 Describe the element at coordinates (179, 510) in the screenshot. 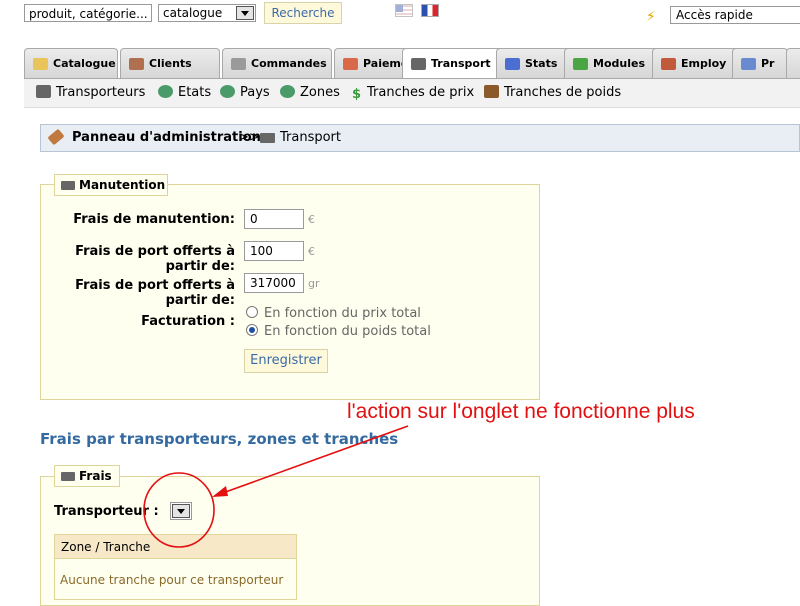

I see `annotation-circle` at that location.